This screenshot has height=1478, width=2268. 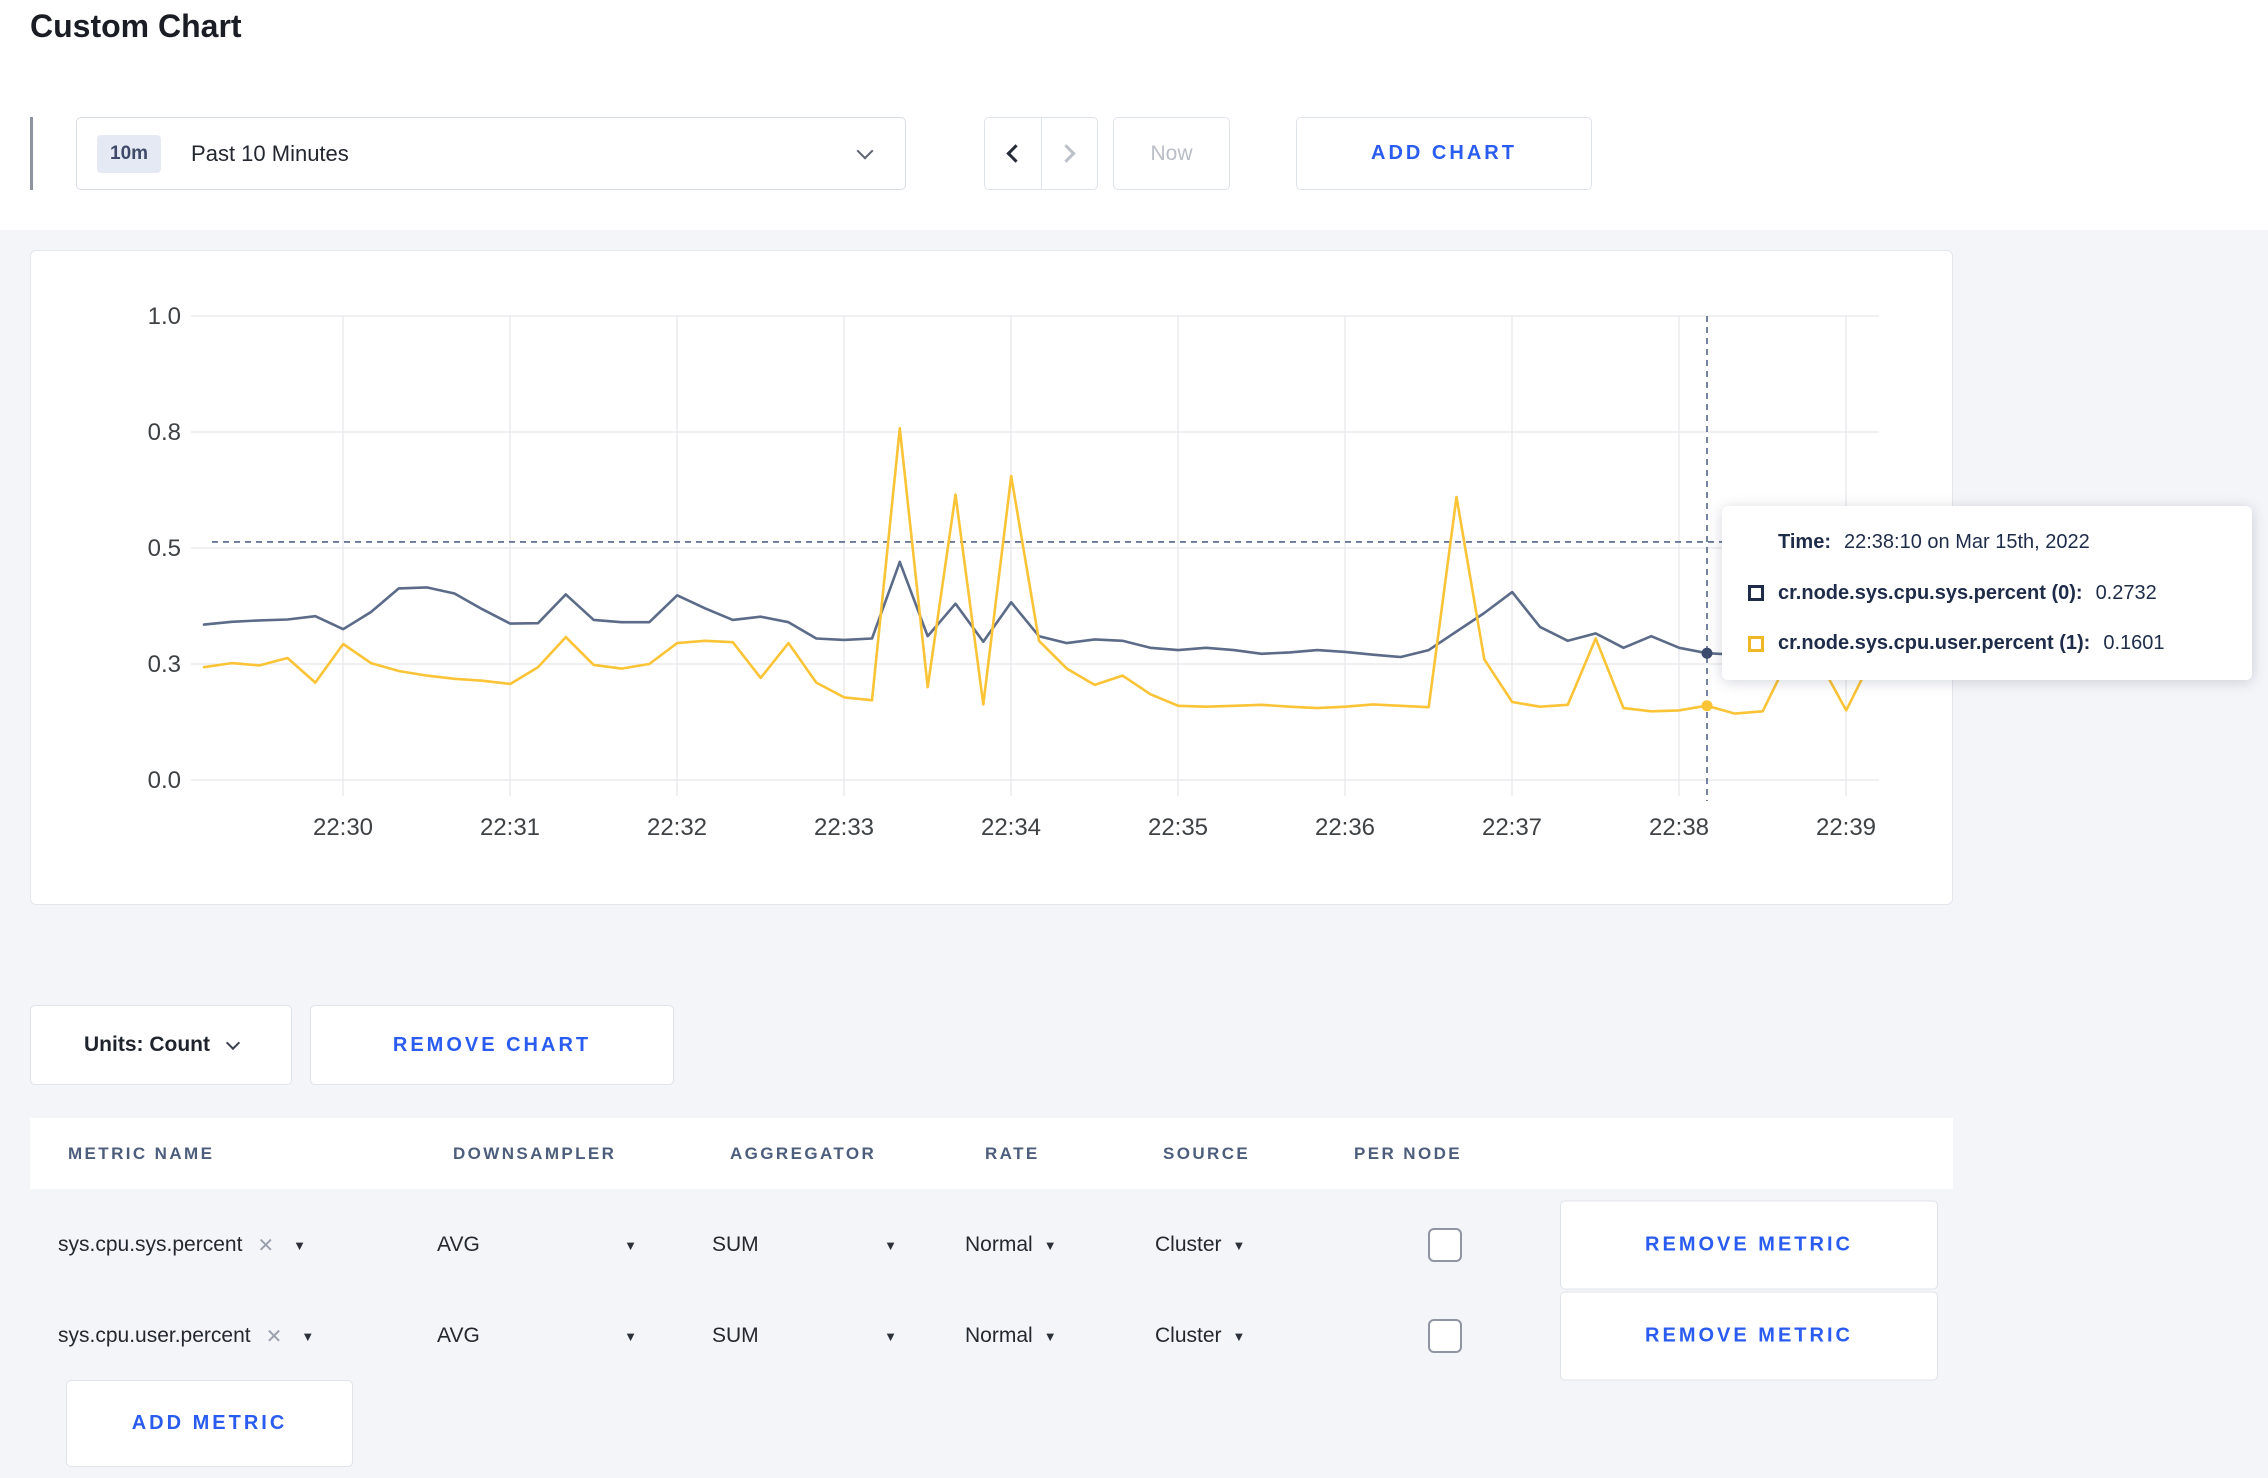 What do you see at coordinates (535, 1153) in the screenshot?
I see `column-header-downsampler: DOWNSAMPLER` at bounding box center [535, 1153].